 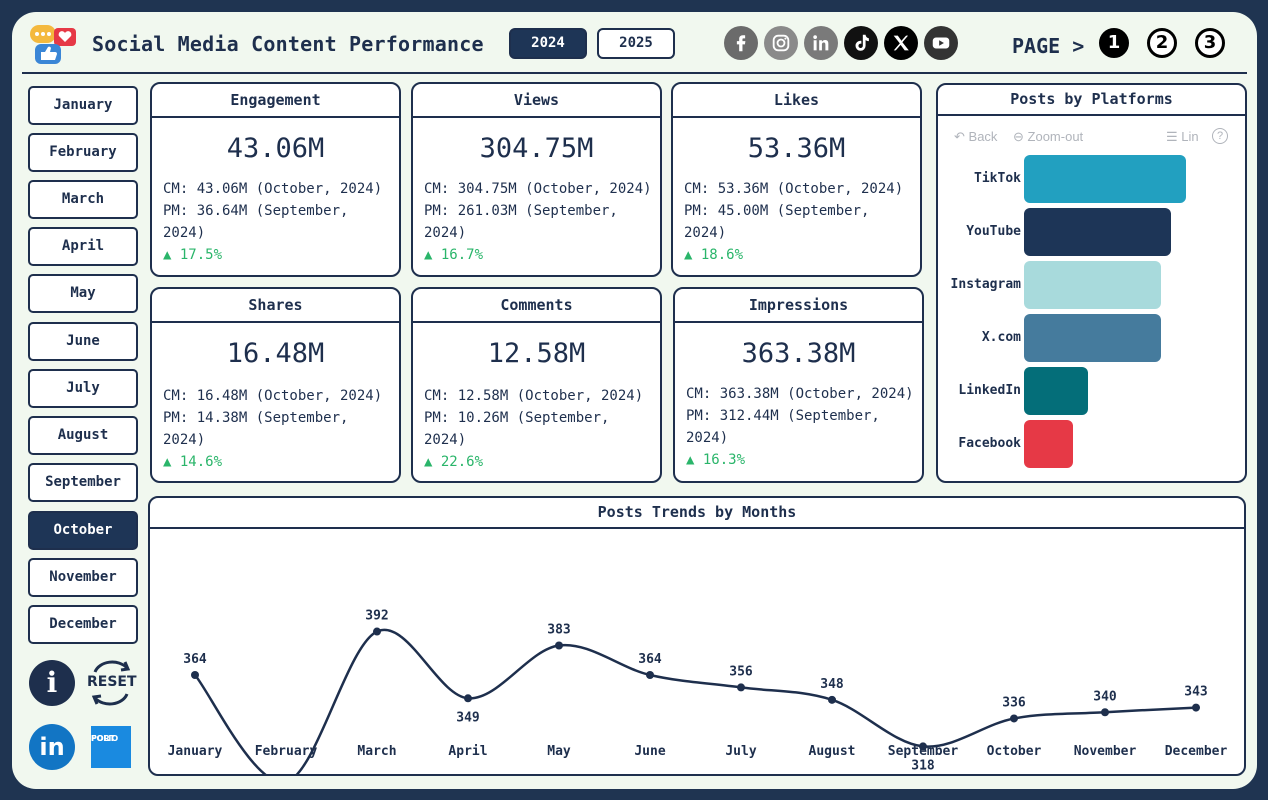 I want to click on trend-point-october, so click(x=1014, y=718).